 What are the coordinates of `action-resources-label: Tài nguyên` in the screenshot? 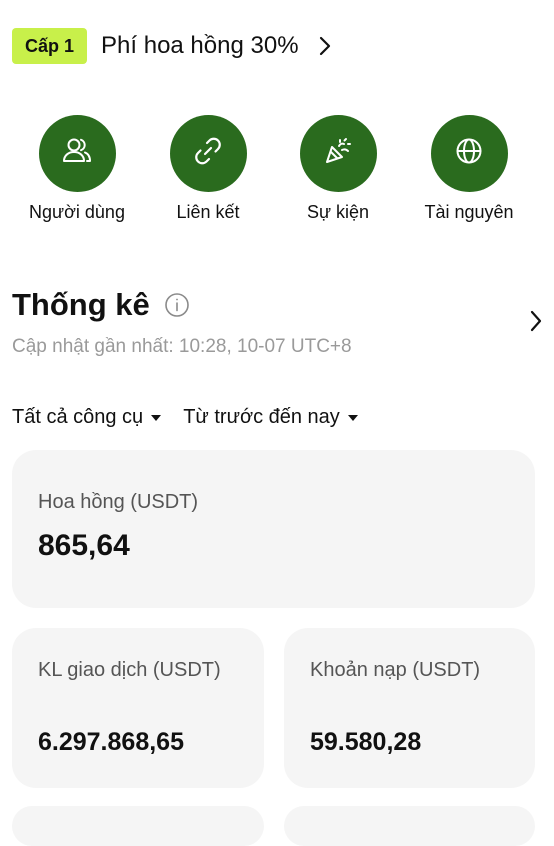 It's located at (469, 212).